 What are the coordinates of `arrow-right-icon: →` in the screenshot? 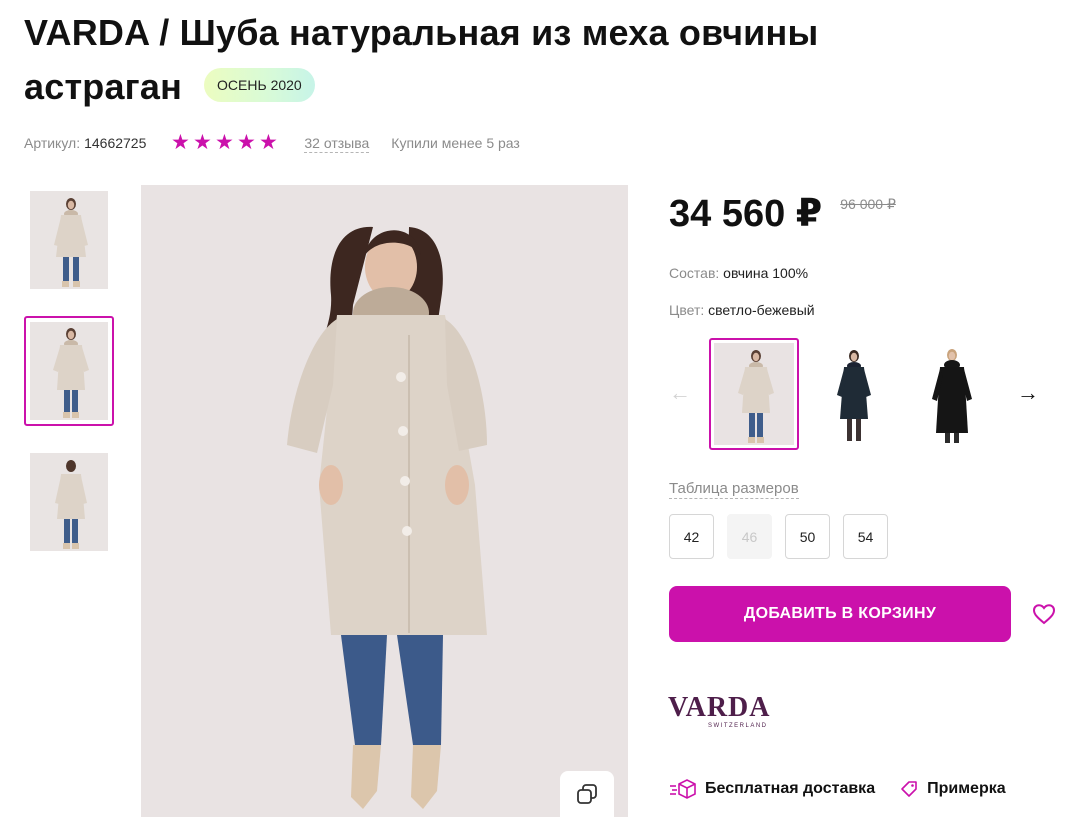 It's located at (1028, 393).